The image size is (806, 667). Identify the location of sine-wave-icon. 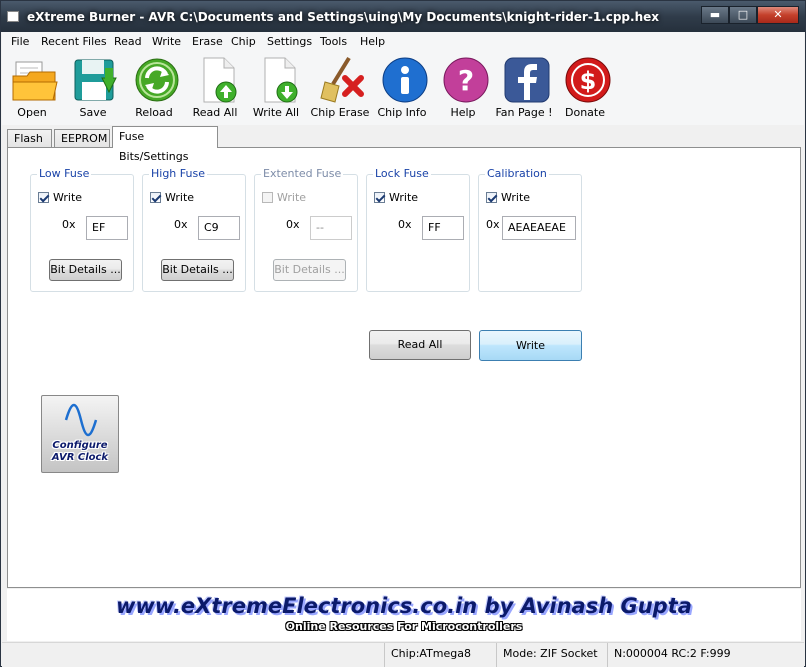
(81, 420).